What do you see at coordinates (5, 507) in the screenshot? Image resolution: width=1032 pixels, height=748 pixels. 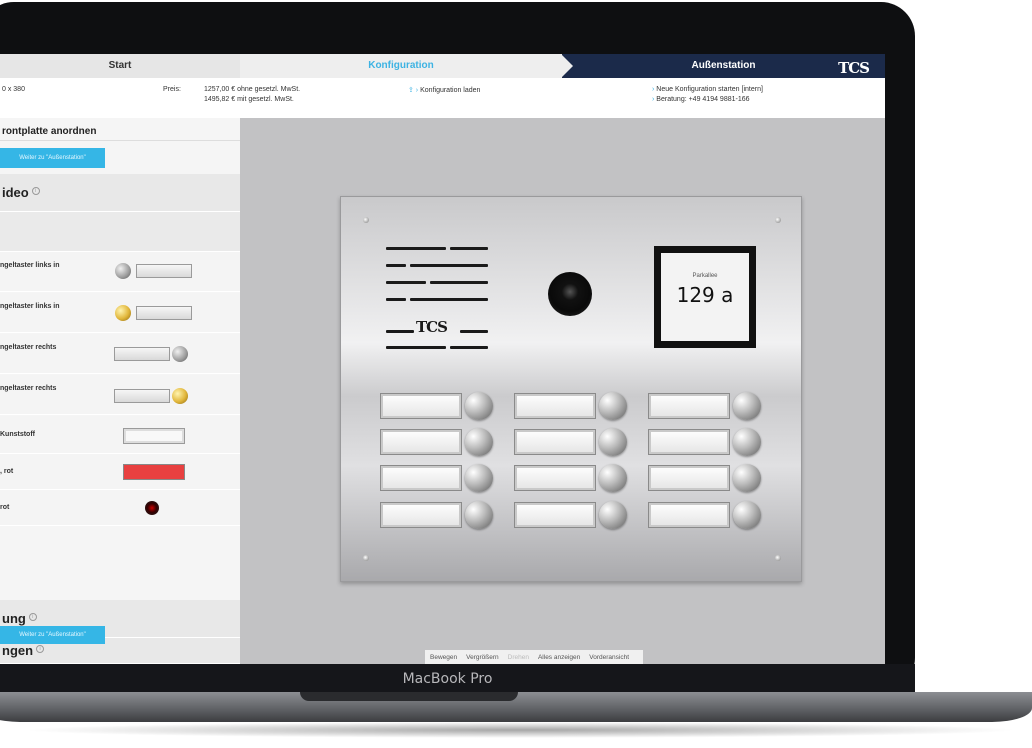 I see `option-label: rot` at bounding box center [5, 507].